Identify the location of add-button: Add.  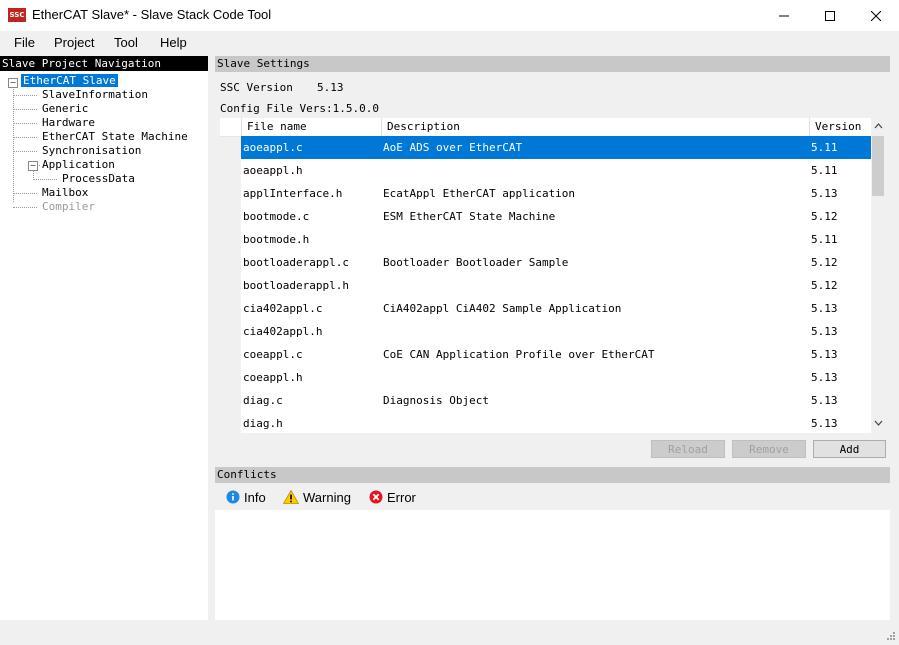
(849, 449).